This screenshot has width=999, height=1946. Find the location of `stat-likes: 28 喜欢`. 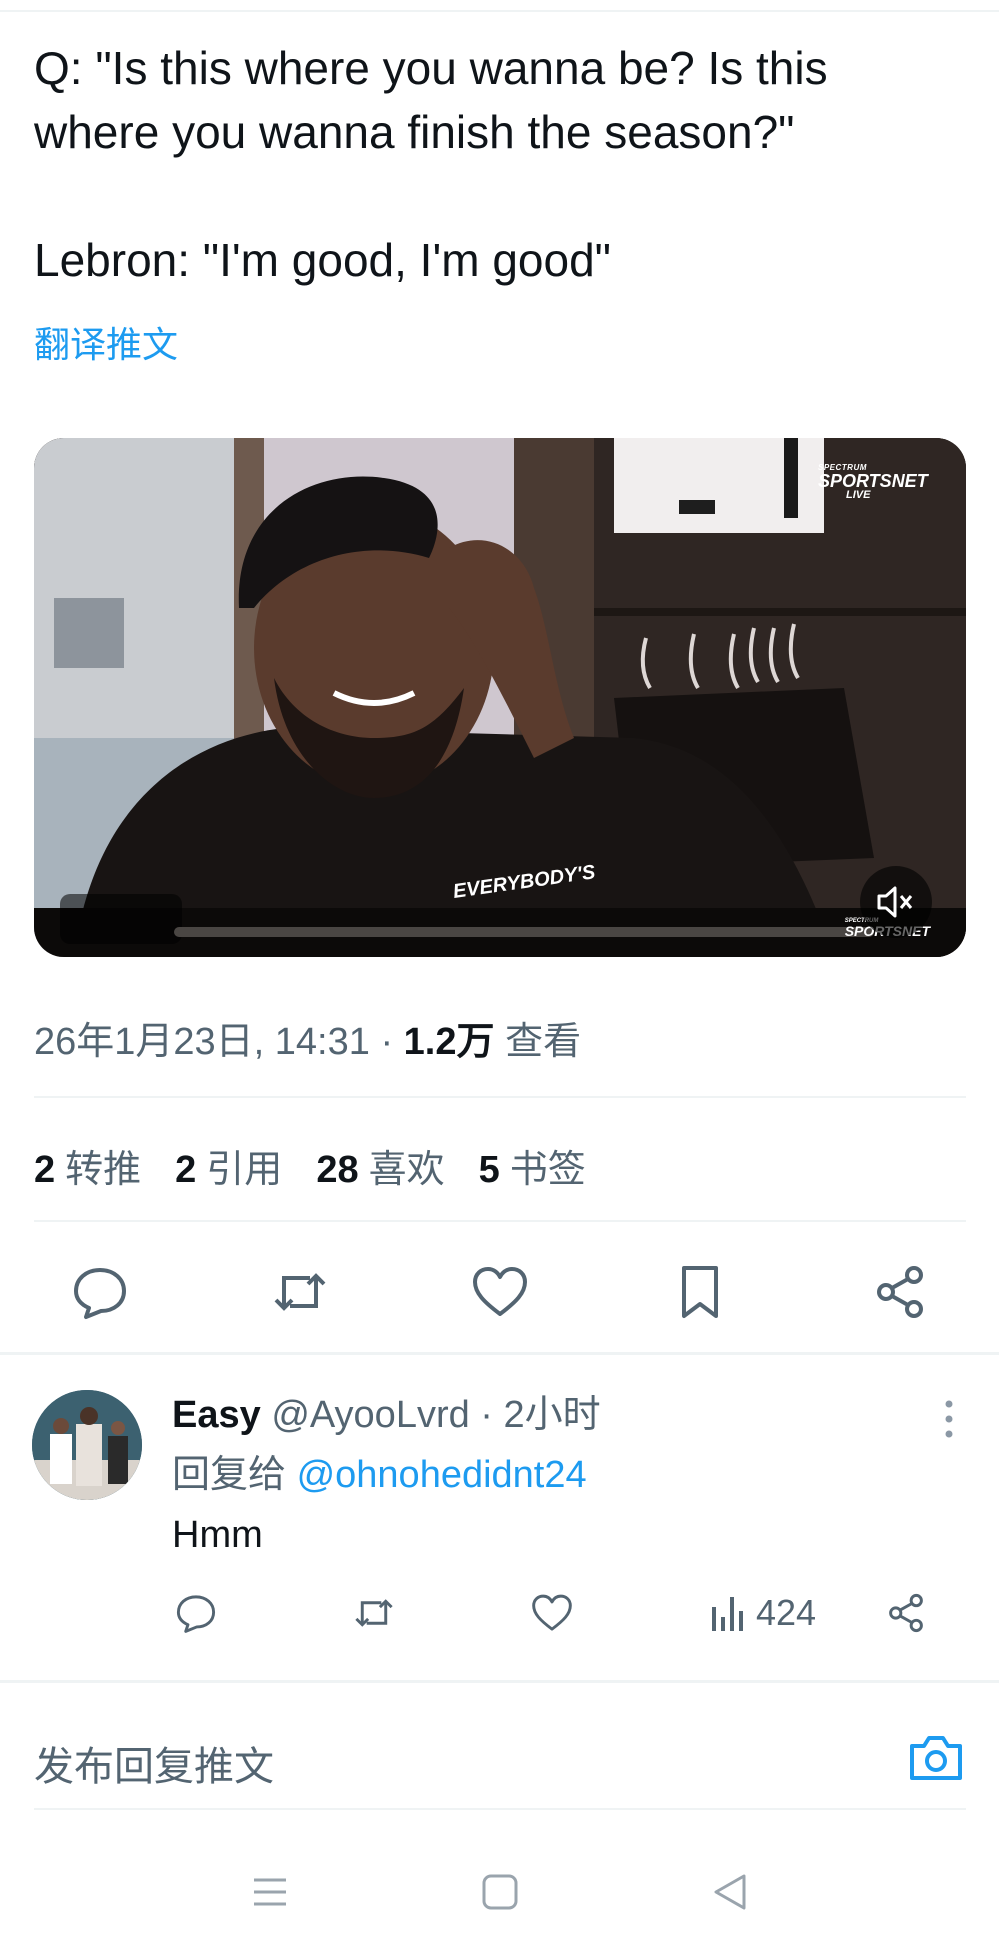

stat-likes: 28 喜欢 is located at coordinates (380, 1164).